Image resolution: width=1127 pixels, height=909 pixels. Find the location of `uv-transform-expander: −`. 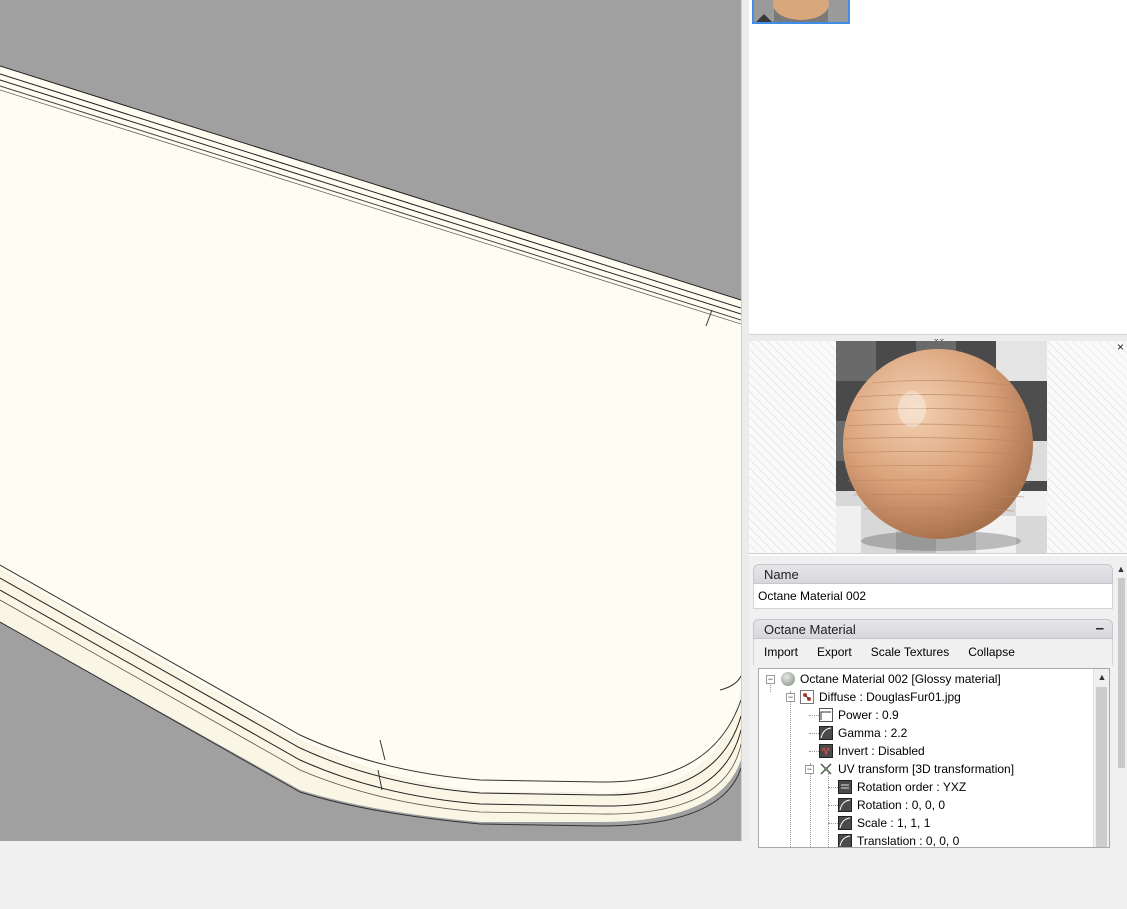

uv-transform-expander: − is located at coordinates (809, 769).